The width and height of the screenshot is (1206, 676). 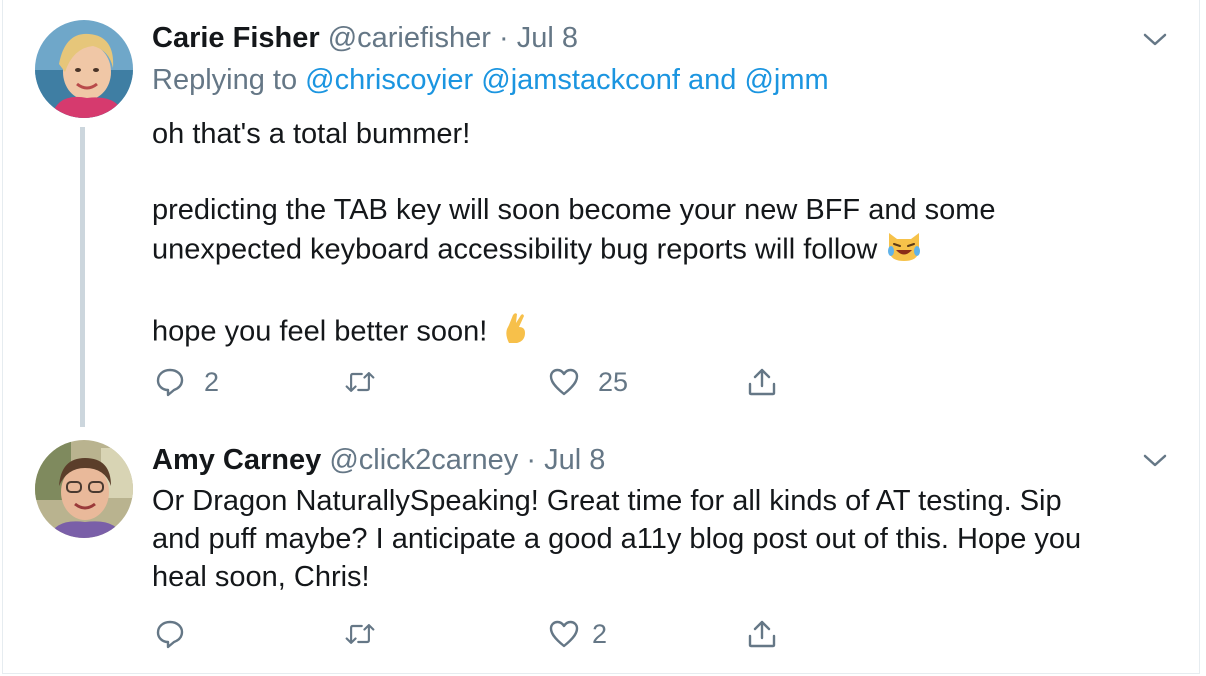 I want to click on tweet-line: oh that's a total bummer!, so click(x=311, y=134).